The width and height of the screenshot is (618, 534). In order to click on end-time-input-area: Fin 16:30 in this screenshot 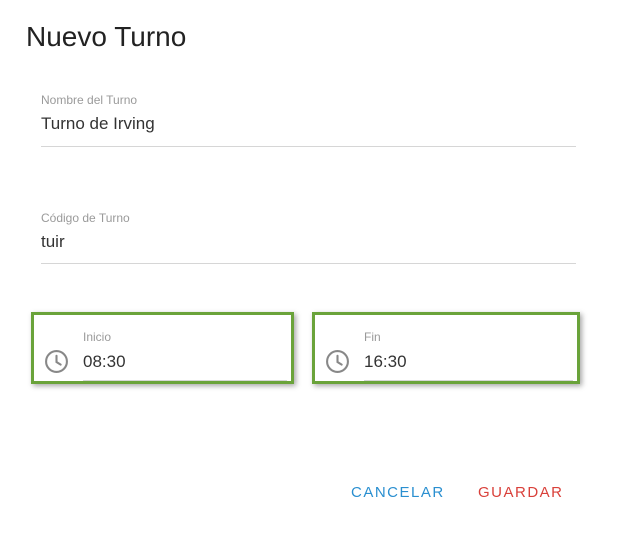, I will do `click(468, 355)`.